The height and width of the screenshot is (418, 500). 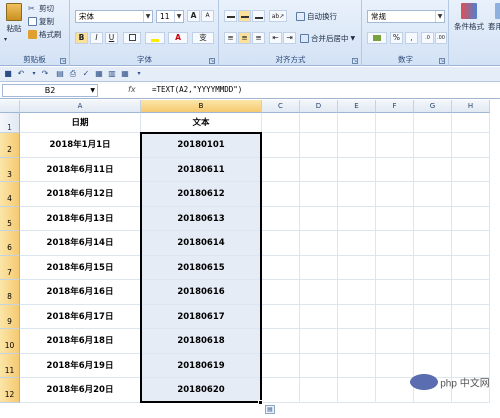 What do you see at coordinates (80, 106) in the screenshot?
I see `column-header-a: A` at bounding box center [80, 106].